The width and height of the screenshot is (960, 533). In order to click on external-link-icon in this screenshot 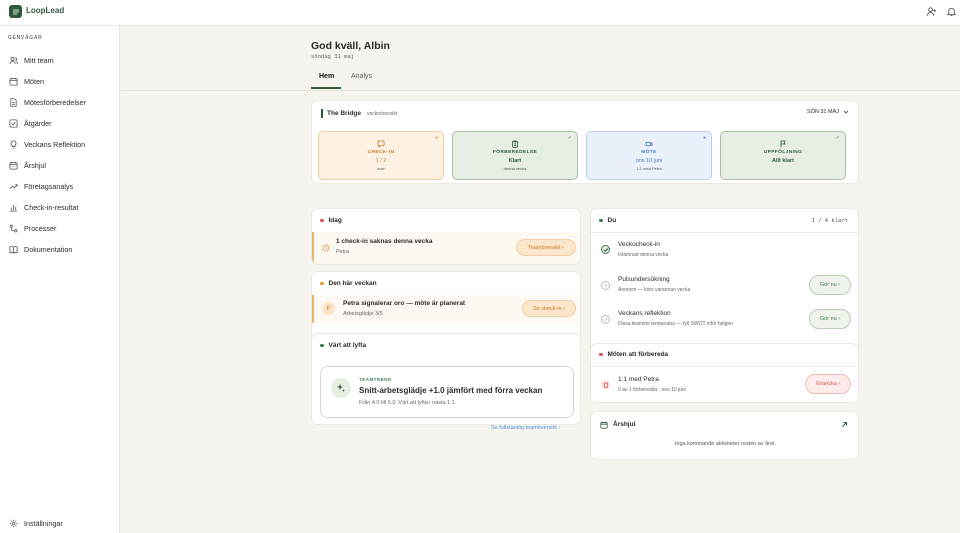, I will do `click(844, 424)`.